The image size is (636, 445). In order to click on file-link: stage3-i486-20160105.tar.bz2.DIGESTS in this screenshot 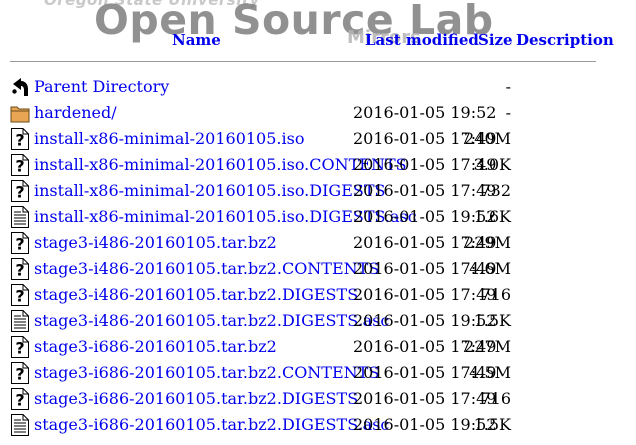, I will do `click(196, 294)`.